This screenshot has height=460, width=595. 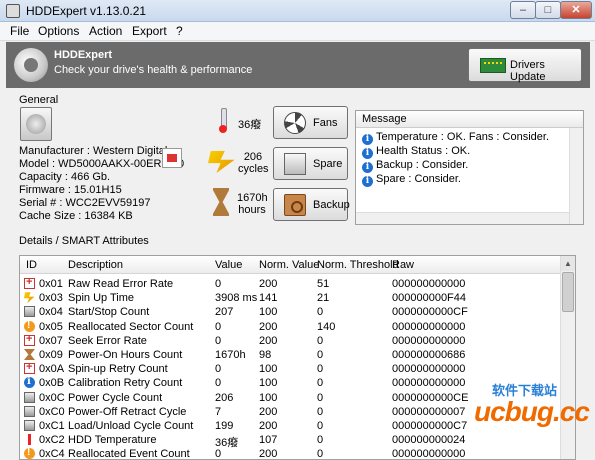 I want to click on fans-label: Fans, so click(x=325, y=123).